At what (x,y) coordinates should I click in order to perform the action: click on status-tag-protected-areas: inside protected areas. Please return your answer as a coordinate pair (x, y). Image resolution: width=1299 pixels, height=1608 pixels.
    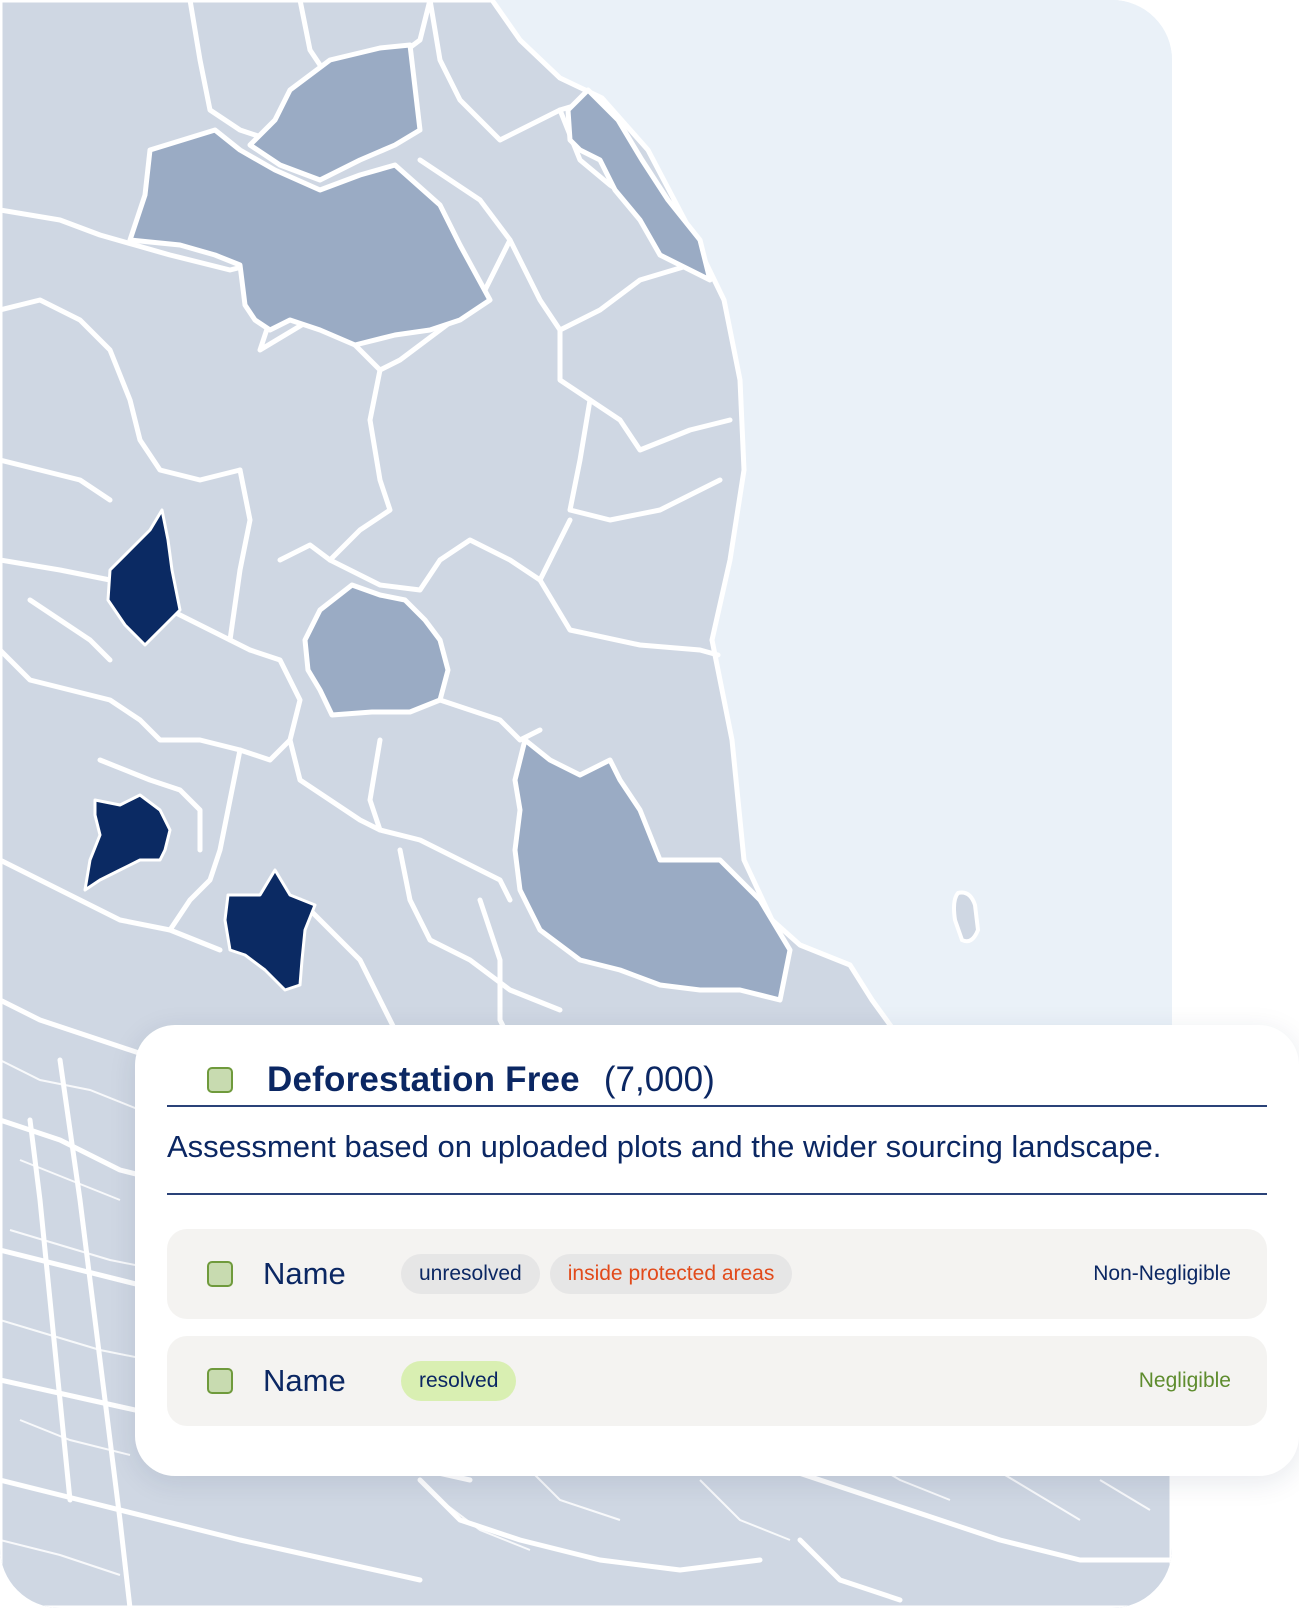
    Looking at the image, I should click on (671, 1274).